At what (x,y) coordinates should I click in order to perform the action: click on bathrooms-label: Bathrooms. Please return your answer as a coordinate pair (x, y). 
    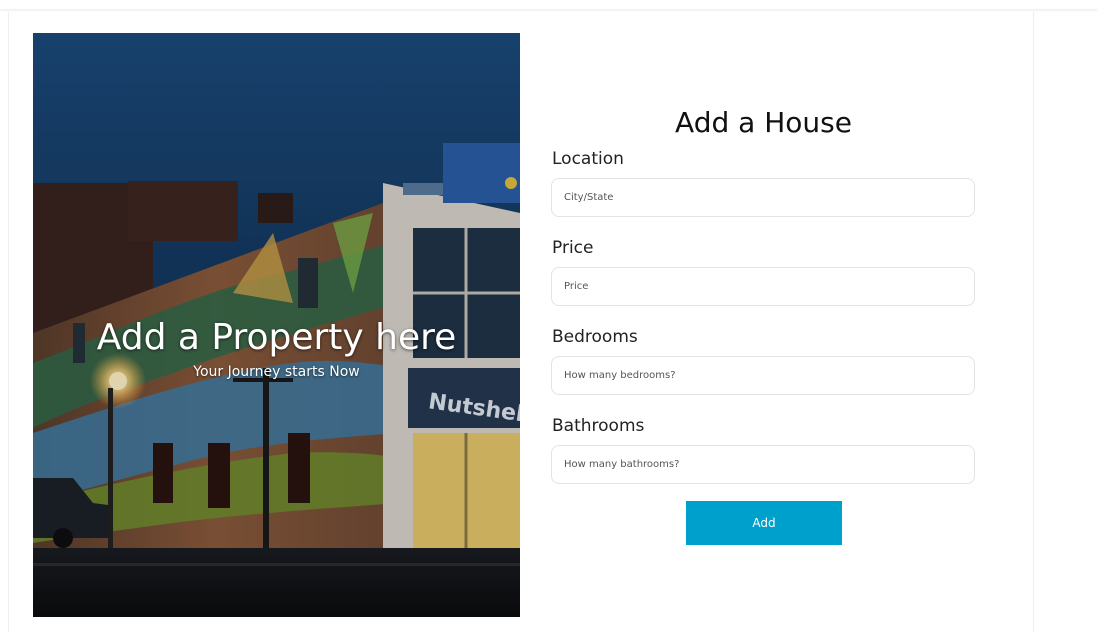
    Looking at the image, I should click on (598, 426).